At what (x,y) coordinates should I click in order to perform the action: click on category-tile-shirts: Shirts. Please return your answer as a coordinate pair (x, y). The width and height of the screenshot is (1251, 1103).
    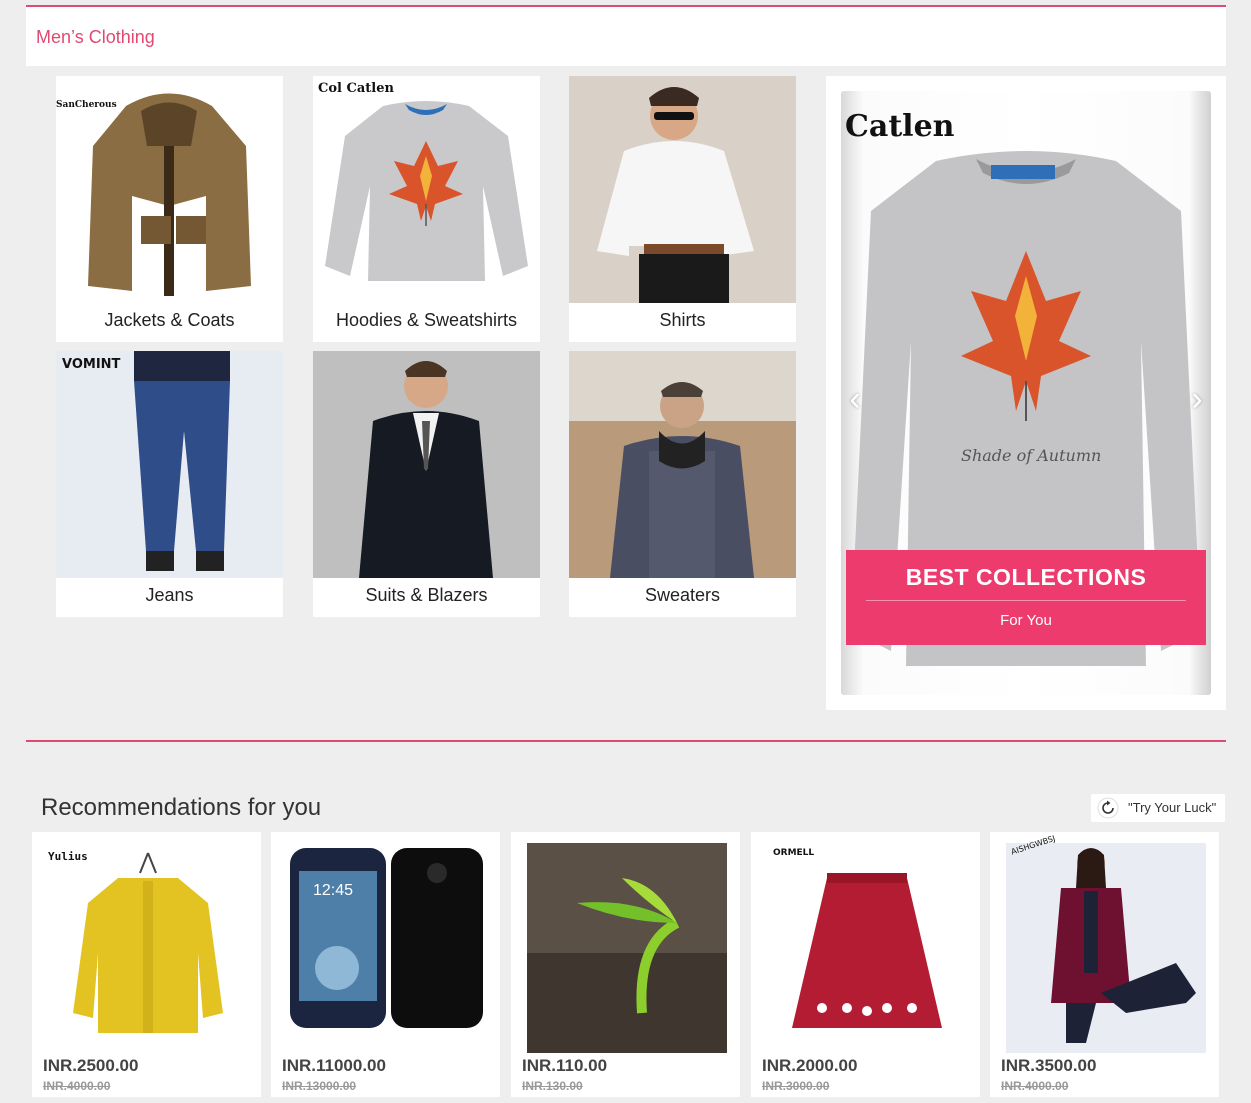
    Looking at the image, I should click on (682, 209).